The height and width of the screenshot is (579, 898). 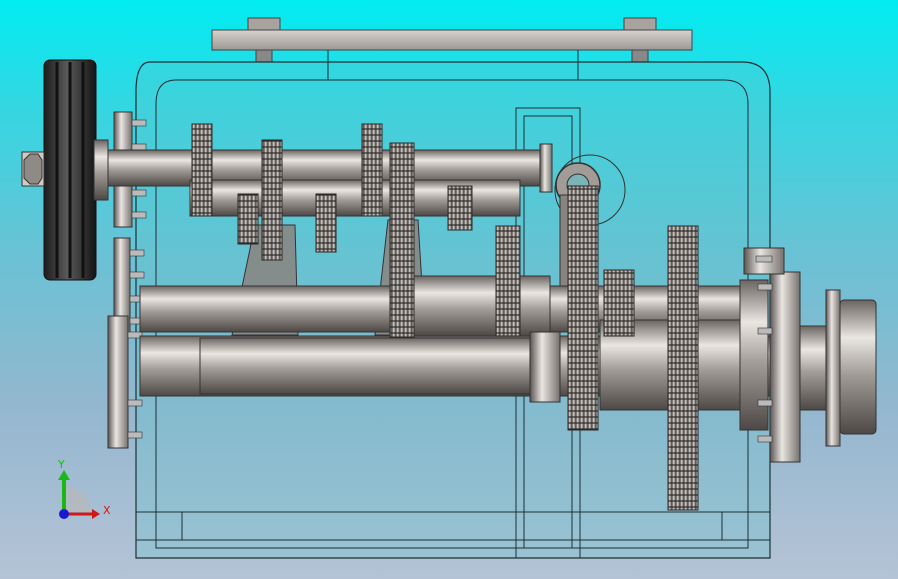 What do you see at coordinates (65, 170) in the screenshot?
I see `v-belt-pulley` at bounding box center [65, 170].